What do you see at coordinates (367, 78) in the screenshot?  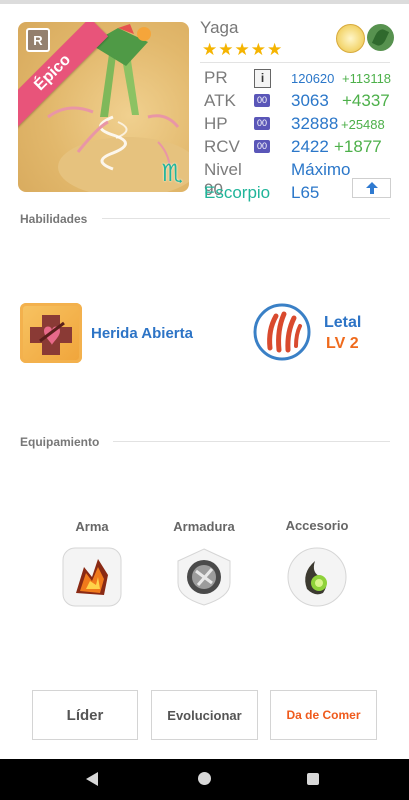 I see `stat-bonus: +113118` at bounding box center [367, 78].